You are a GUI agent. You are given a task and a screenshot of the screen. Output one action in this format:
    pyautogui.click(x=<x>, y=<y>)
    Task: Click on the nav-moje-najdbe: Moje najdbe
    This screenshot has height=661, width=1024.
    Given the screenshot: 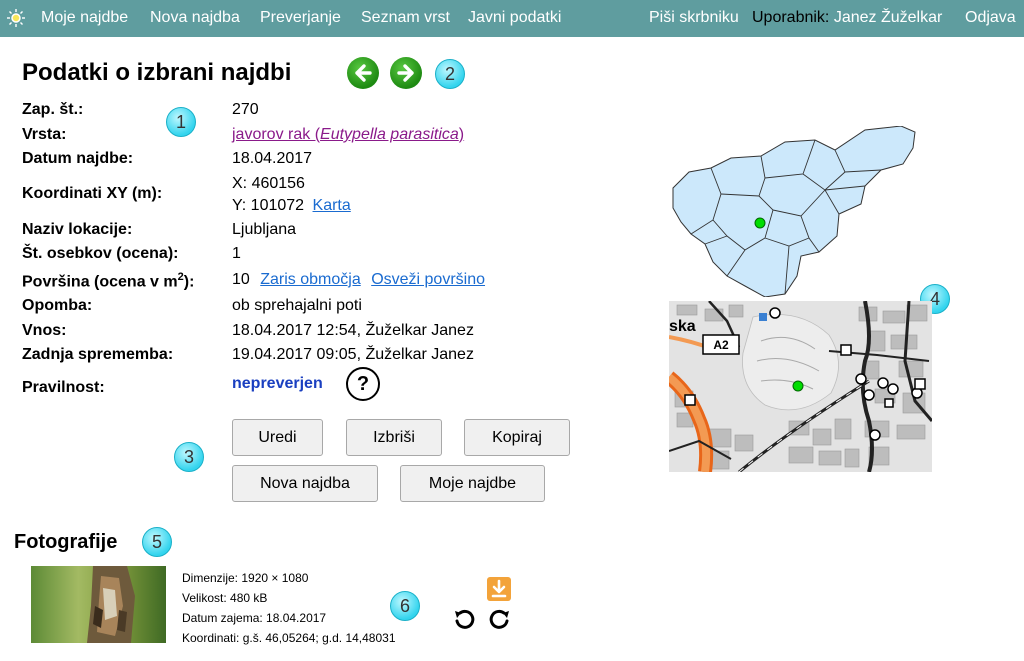 What is the action you would take?
    pyautogui.click(x=84, y=18)
    